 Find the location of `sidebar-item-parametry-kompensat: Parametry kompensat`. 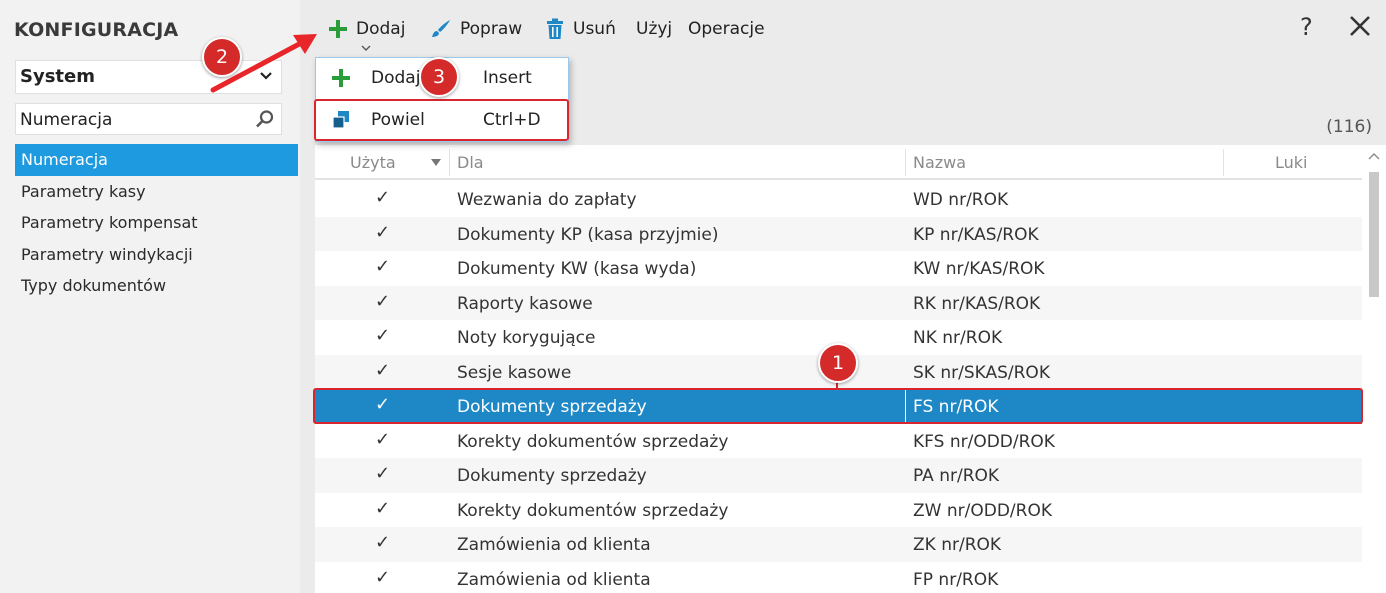

sidebar-item-parametry-kompensat: Parametry kompensat is located at coordinates (156, 223).